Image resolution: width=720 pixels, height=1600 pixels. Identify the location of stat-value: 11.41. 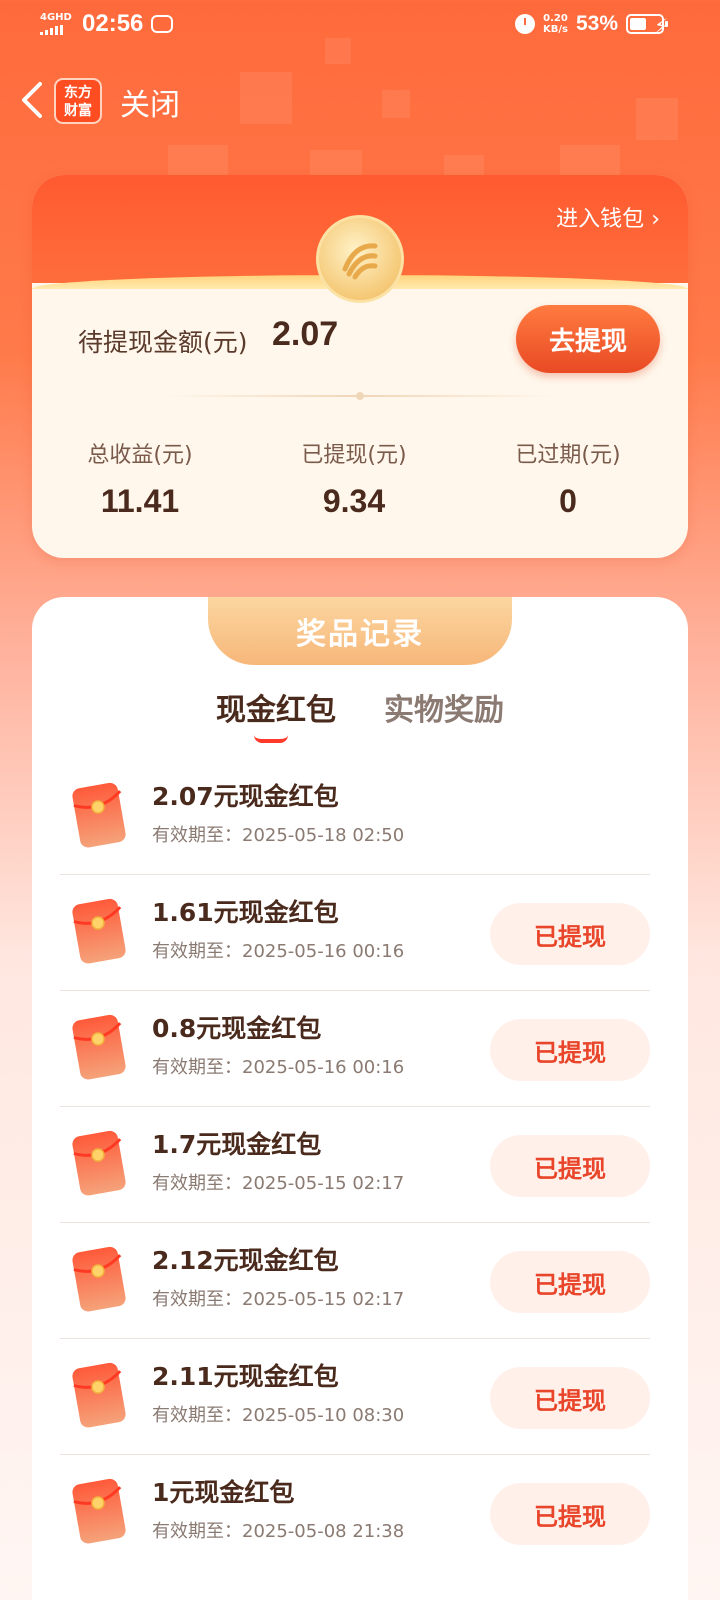
(140, 501).